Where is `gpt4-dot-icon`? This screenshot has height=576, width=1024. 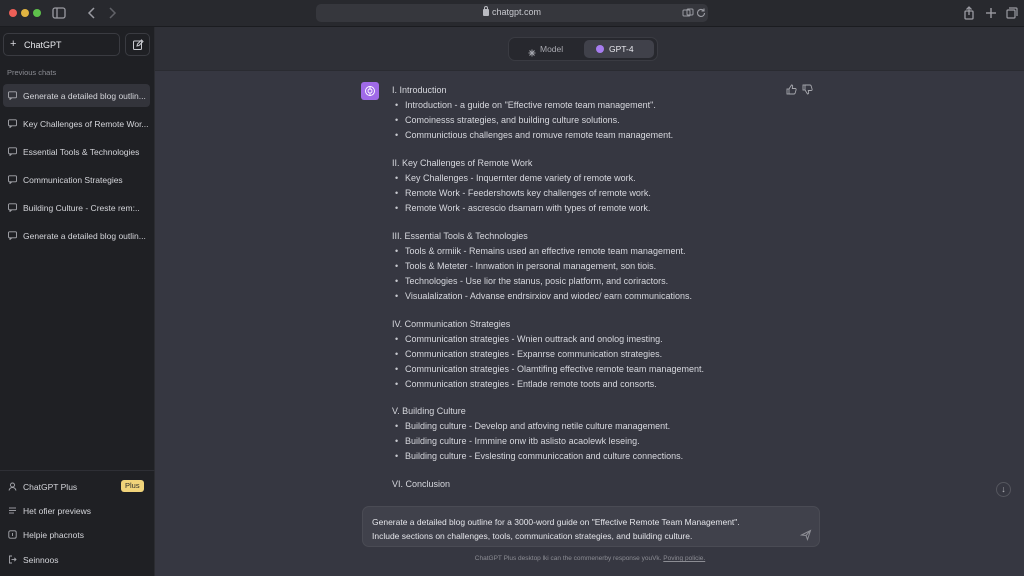
gpt4-dot-icon is located at coordinates (600, 49).